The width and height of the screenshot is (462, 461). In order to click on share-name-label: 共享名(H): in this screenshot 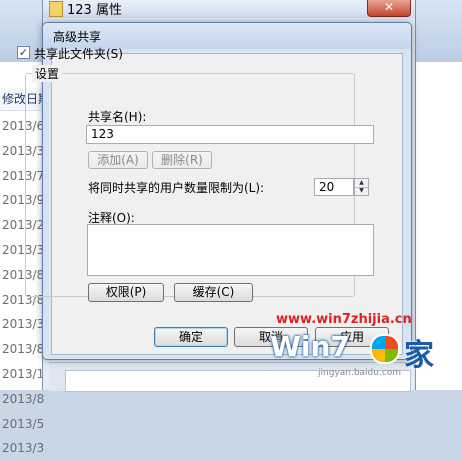, I will do `click(117, 117)`.